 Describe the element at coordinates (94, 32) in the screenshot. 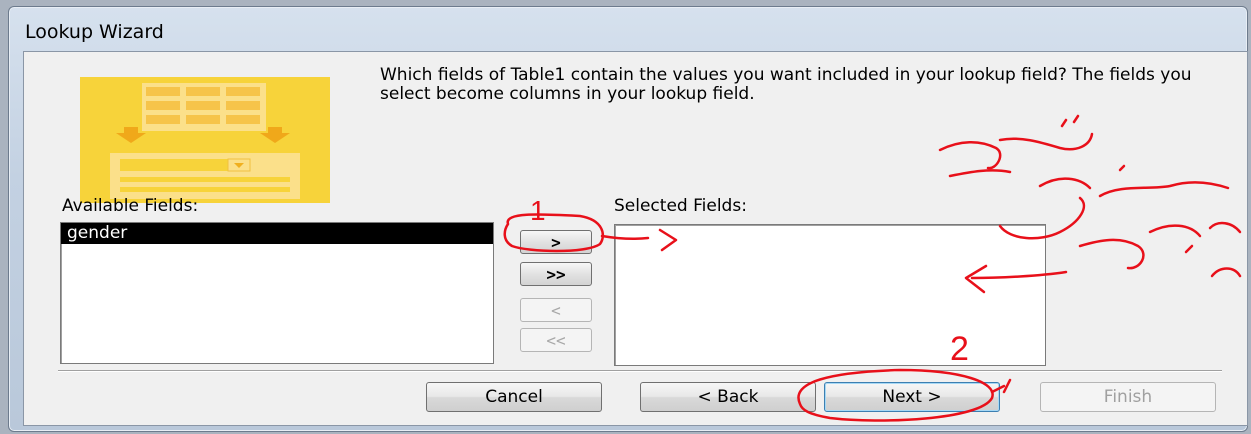

I see `window-title: Lookup Wizard` at that location.